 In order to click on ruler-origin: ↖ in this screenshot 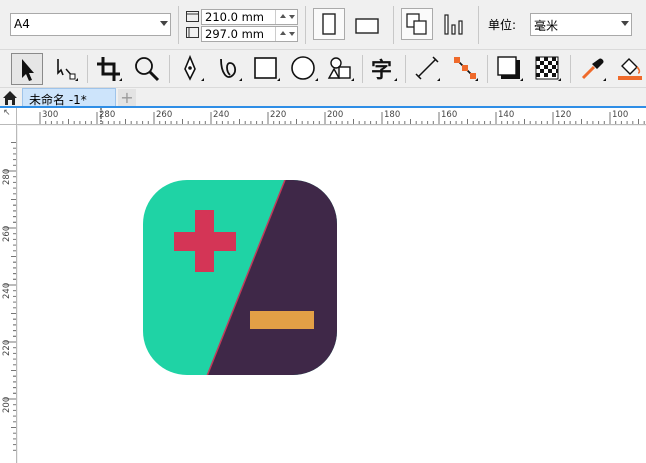, I will do `click(8, 116)`.